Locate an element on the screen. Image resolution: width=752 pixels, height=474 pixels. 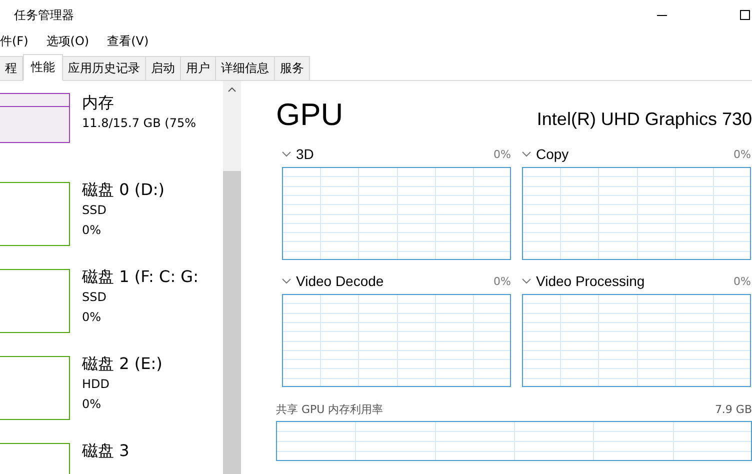
shared-memory-label: 共享 GPU 内存利用率 is located at coordinates (330, 409).